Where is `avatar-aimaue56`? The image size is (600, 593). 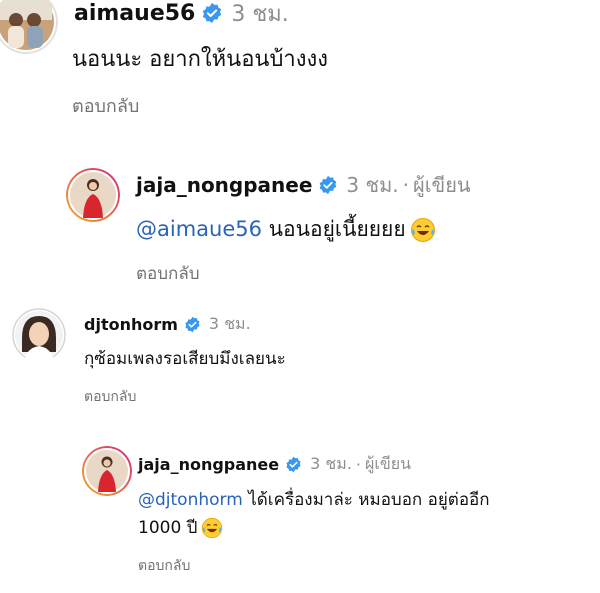 avatar-aimaue56 is located at coordinates (29, 27).